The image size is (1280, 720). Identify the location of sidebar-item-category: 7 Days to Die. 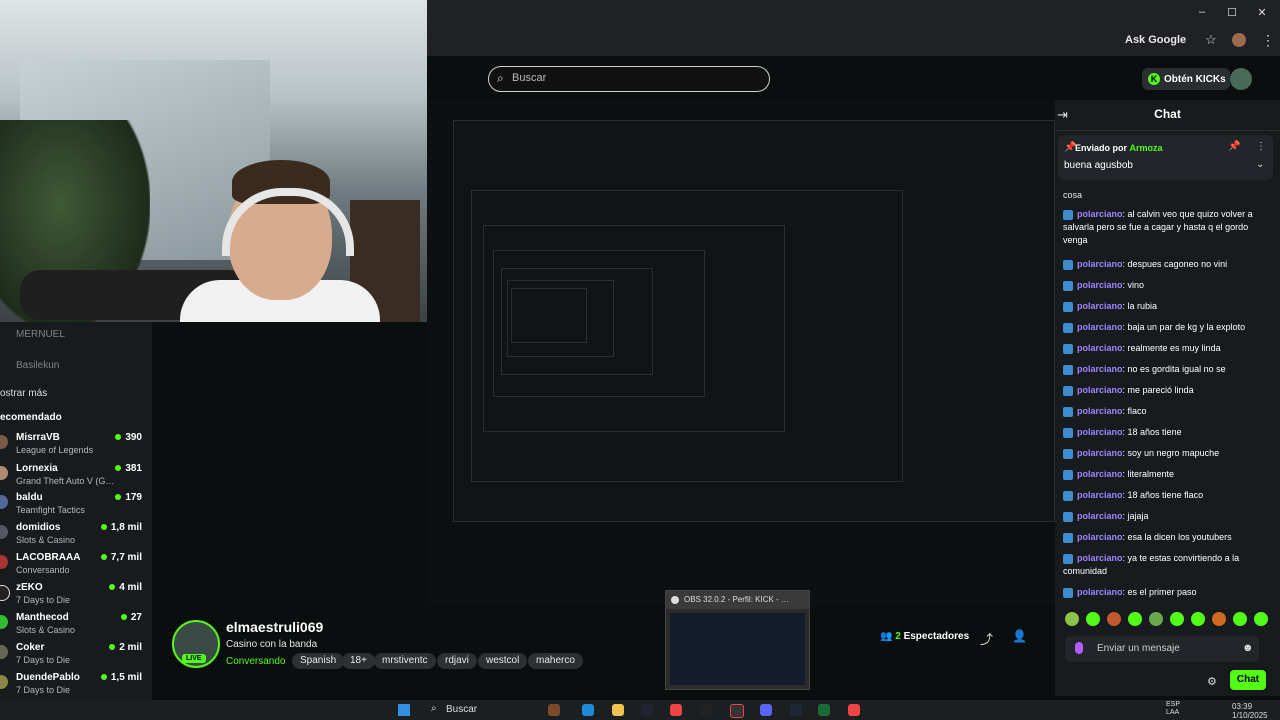
(43, 690).